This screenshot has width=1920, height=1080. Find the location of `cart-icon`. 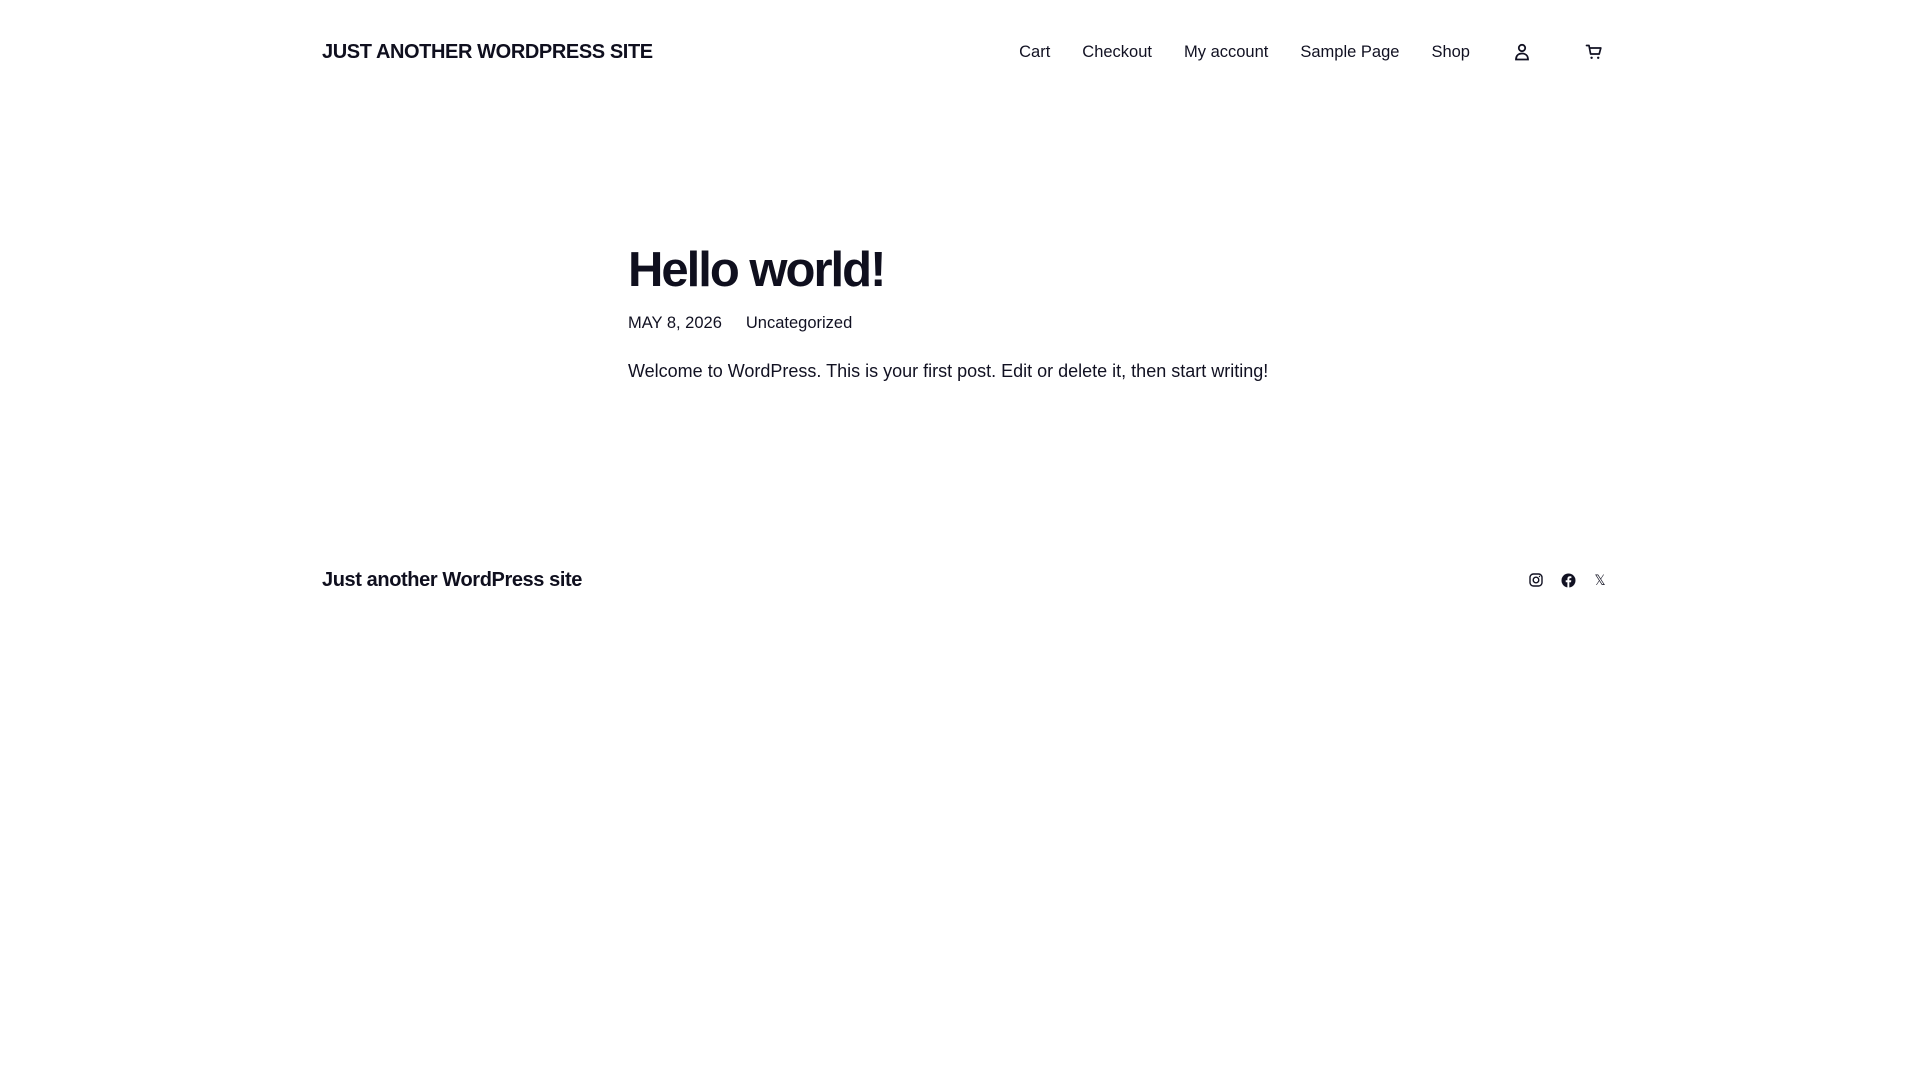

cart-icon is located at coordinates (1594, 52).